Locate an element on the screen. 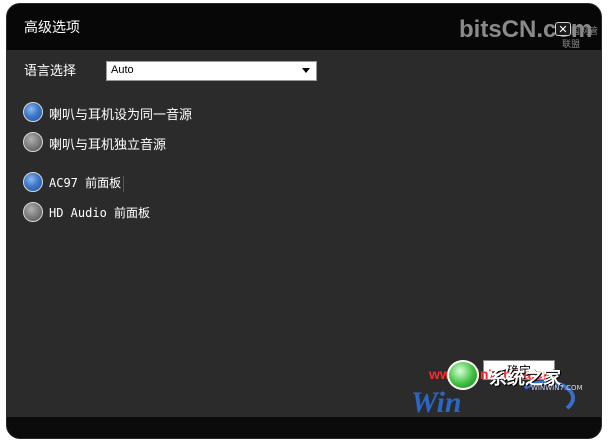 The width and height of the screenshot is (608, 442). radio-label-same-source: 喇叭与耳机设为同一音源 is located at coordinates (121, 115).